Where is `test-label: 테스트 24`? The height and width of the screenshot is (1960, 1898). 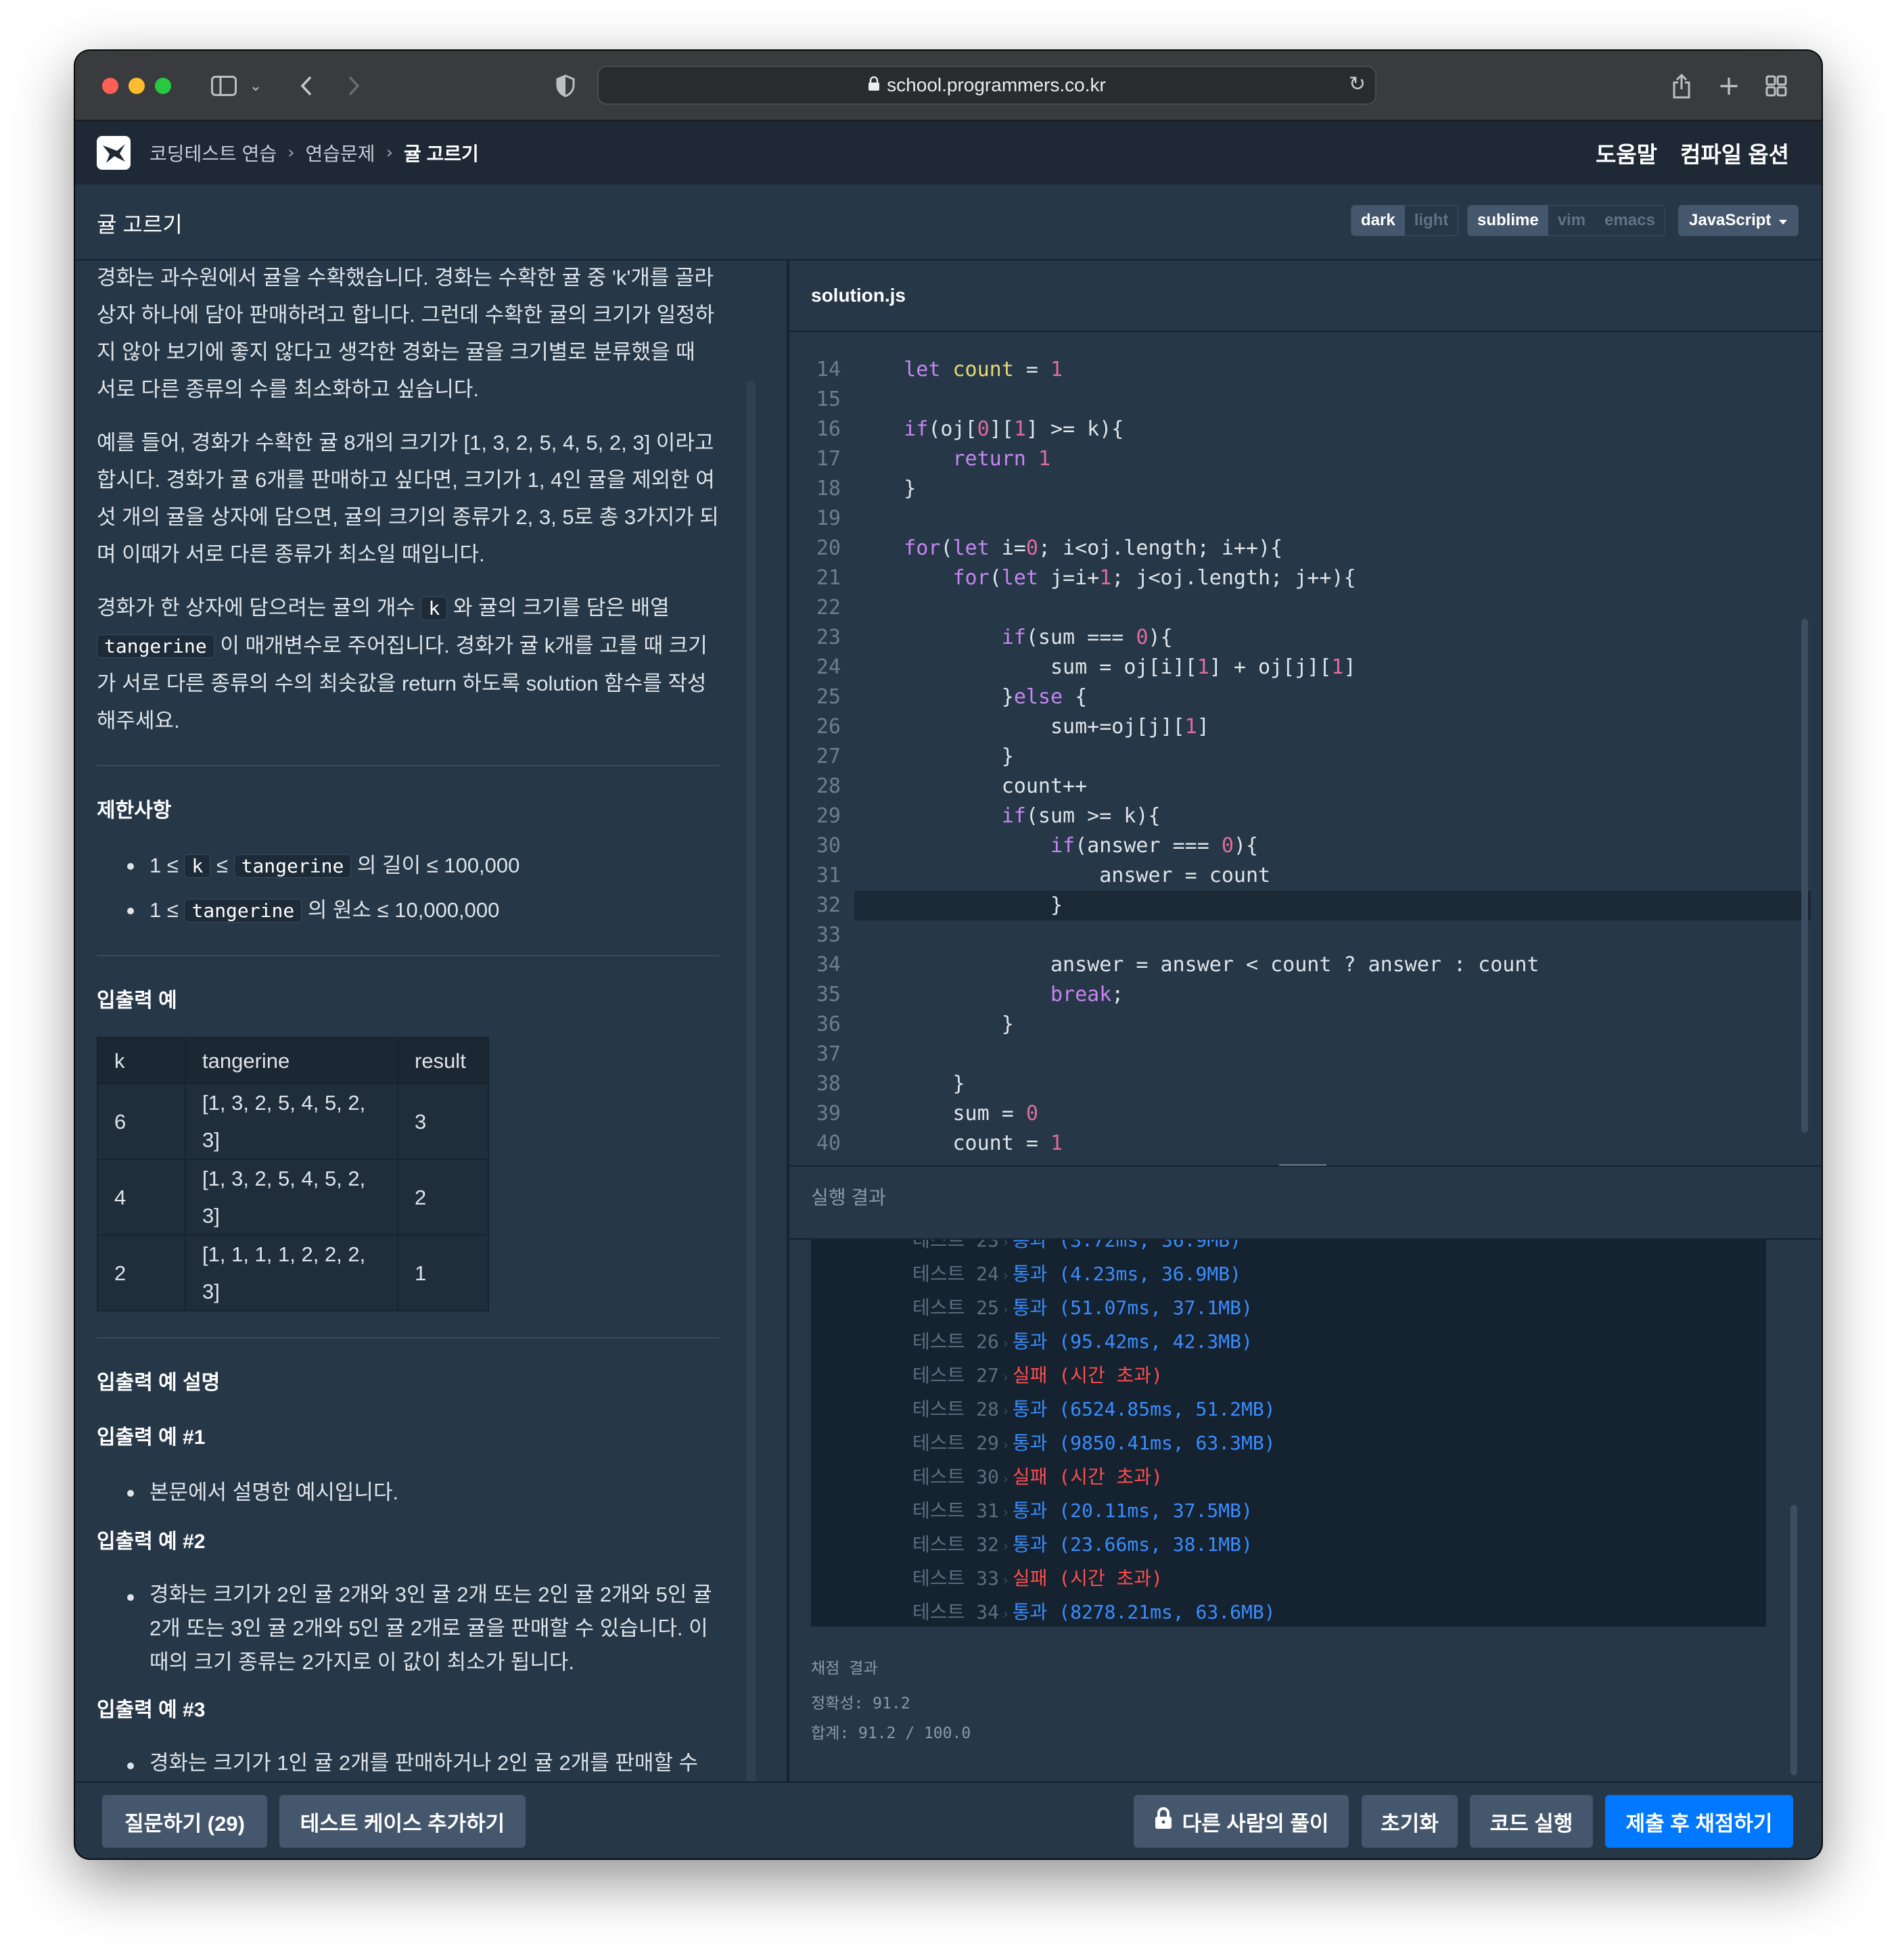 test-label: 테스트 24 is located at coordinates (955, 1274).